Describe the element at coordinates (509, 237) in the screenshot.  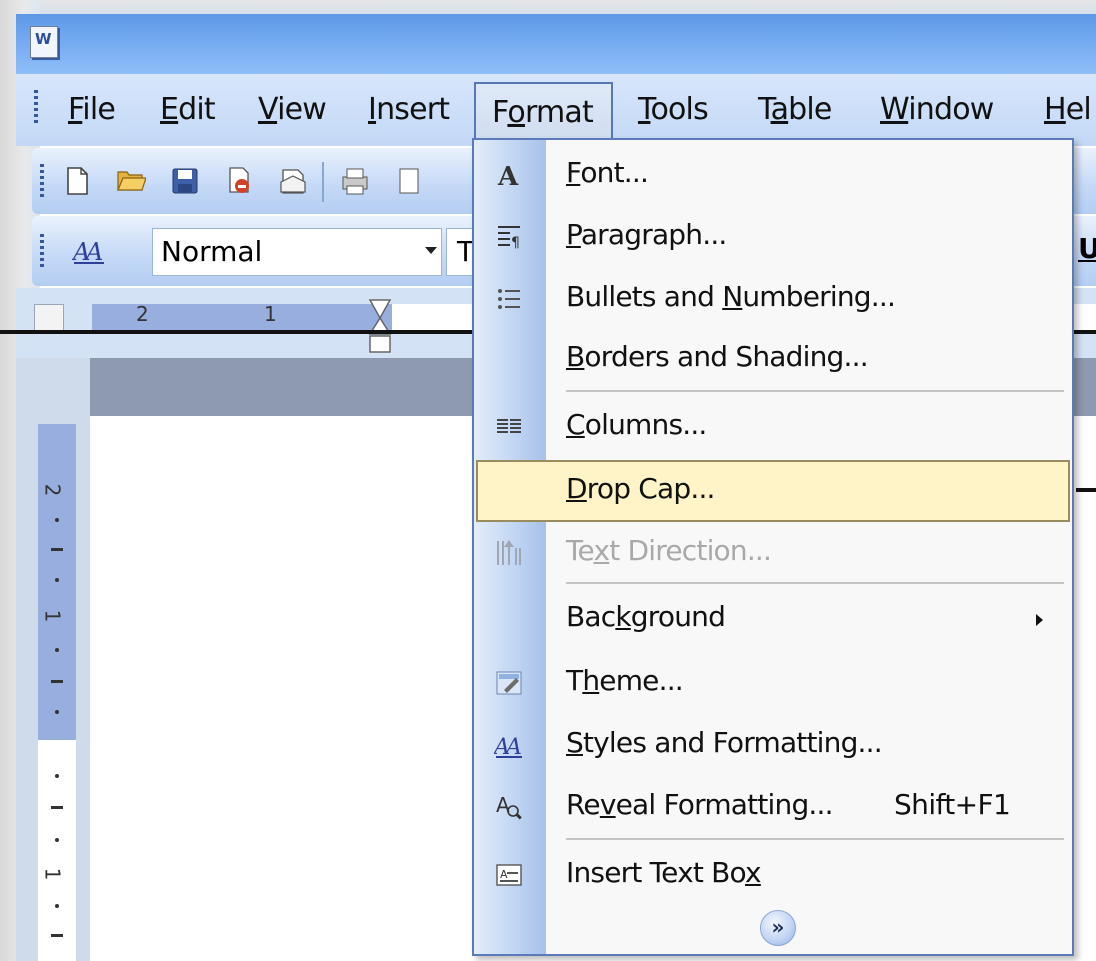
I see `paragraph-icon: ¶` at that location.